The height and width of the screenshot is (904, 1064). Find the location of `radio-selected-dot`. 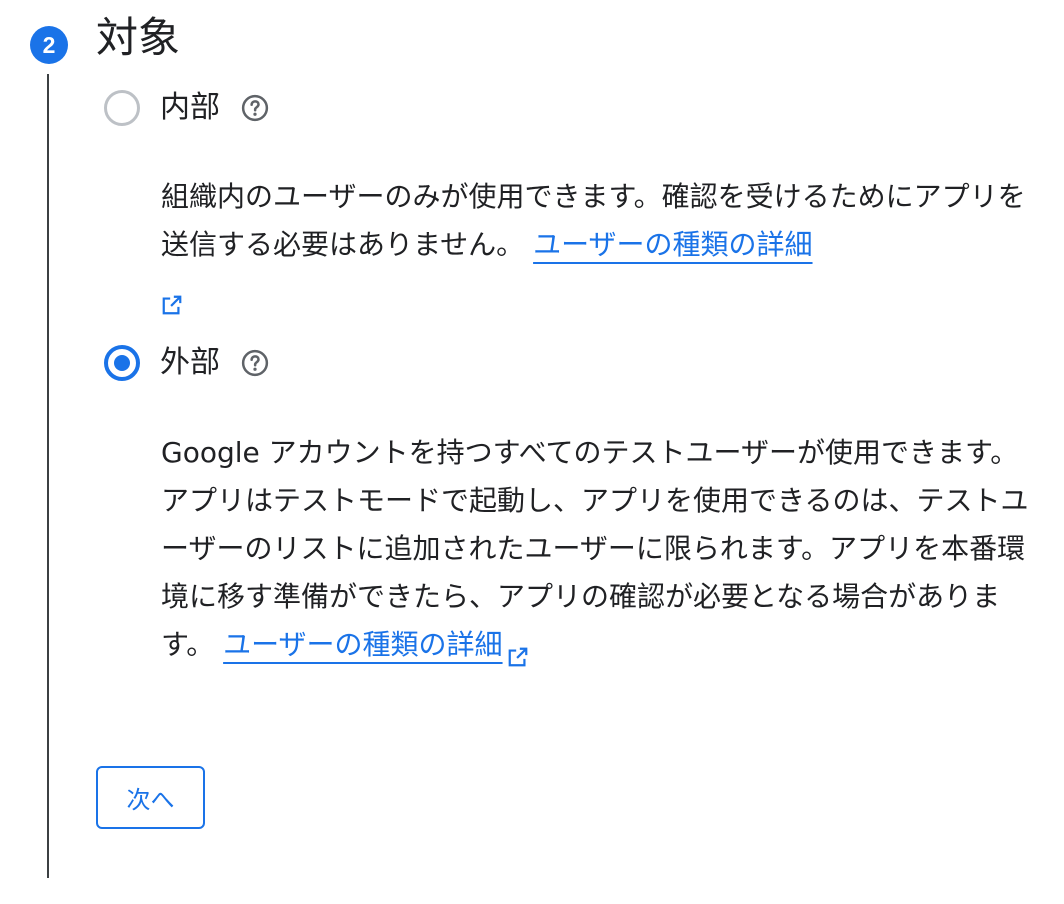

radio-selected-dot is located at coordinates (122, 363).